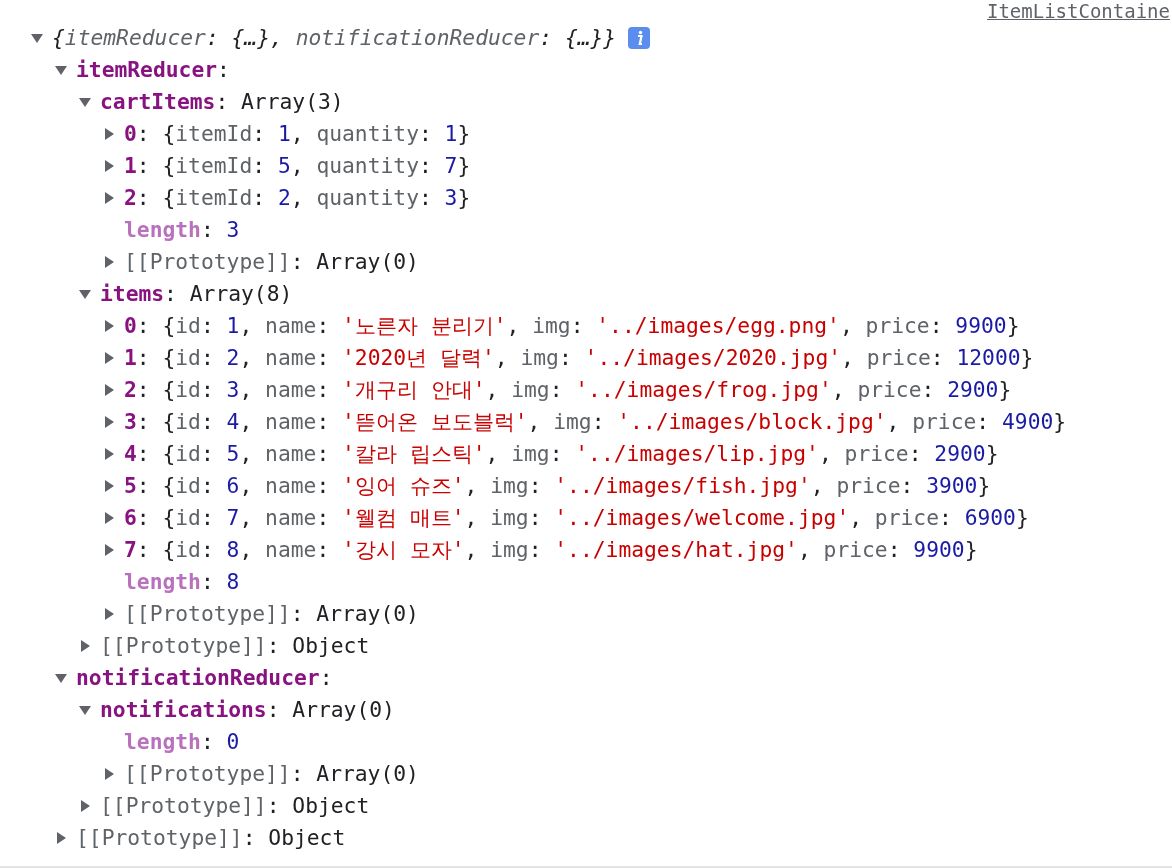 The height and width of the screenshot is (868, 1172). I want to click on property-row: itemReducer:, so click(153, 70).